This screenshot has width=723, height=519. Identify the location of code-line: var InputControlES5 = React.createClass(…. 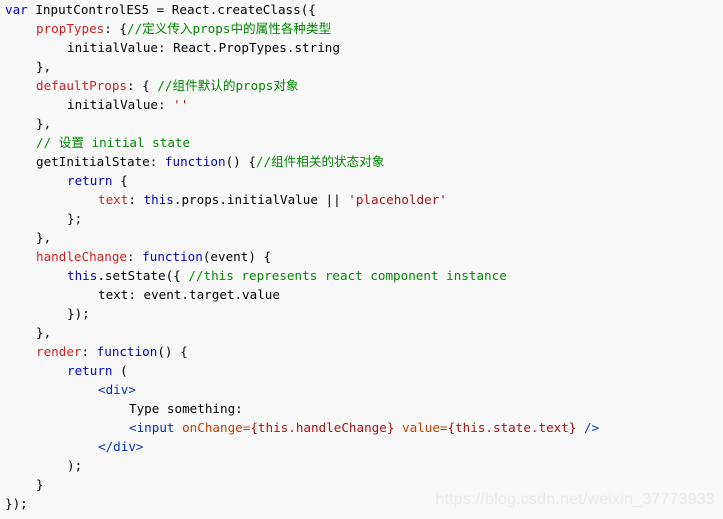
(302, 9).